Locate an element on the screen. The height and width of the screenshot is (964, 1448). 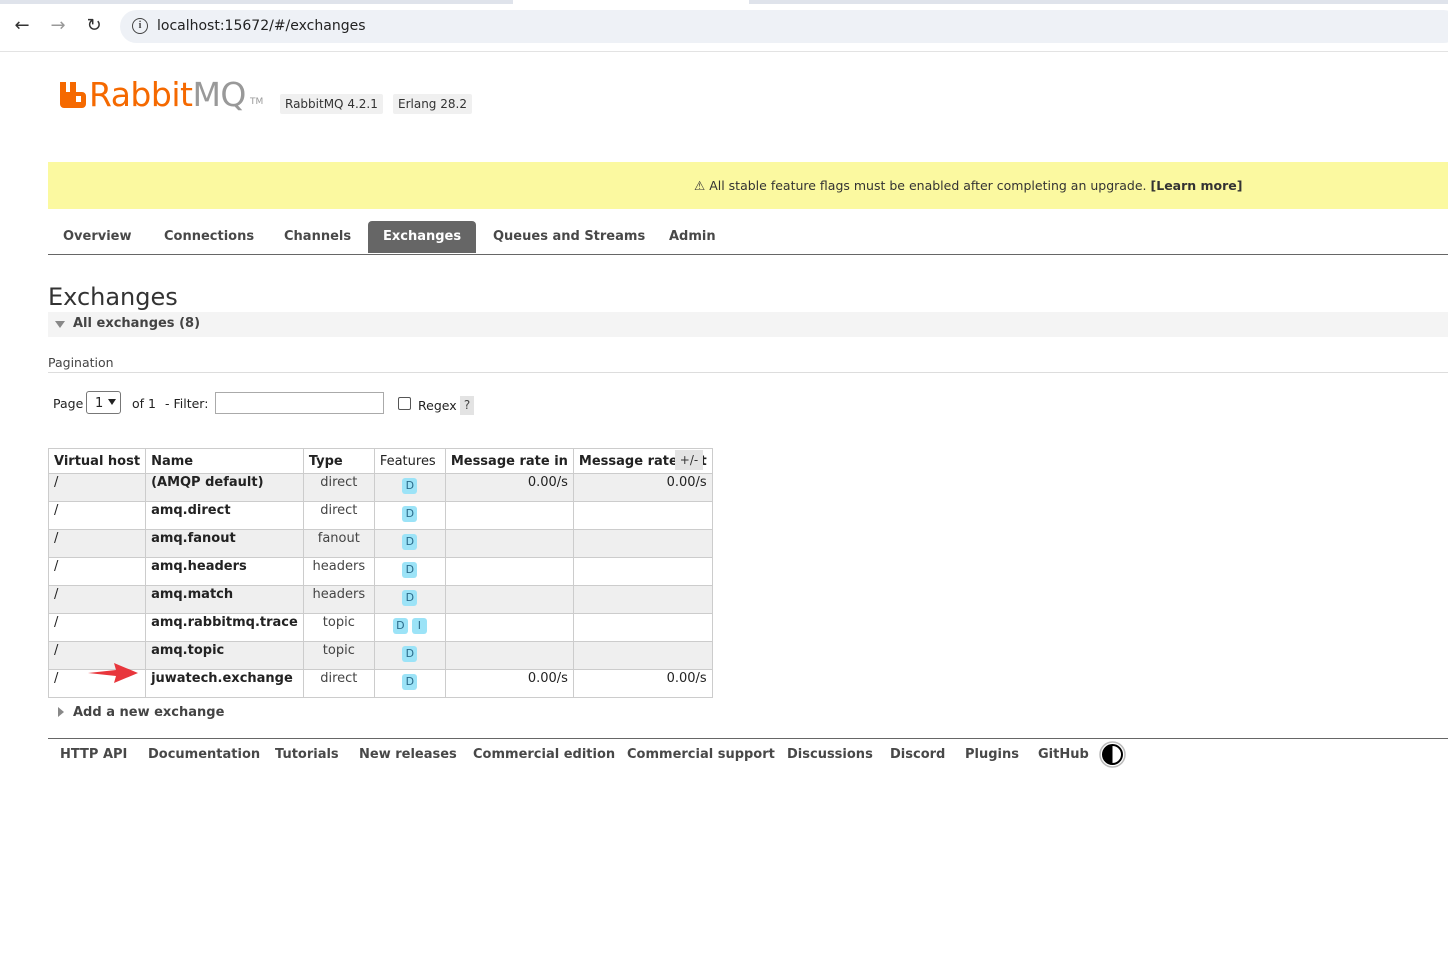
column-header-name: Name is located at coordinates (224, 461).